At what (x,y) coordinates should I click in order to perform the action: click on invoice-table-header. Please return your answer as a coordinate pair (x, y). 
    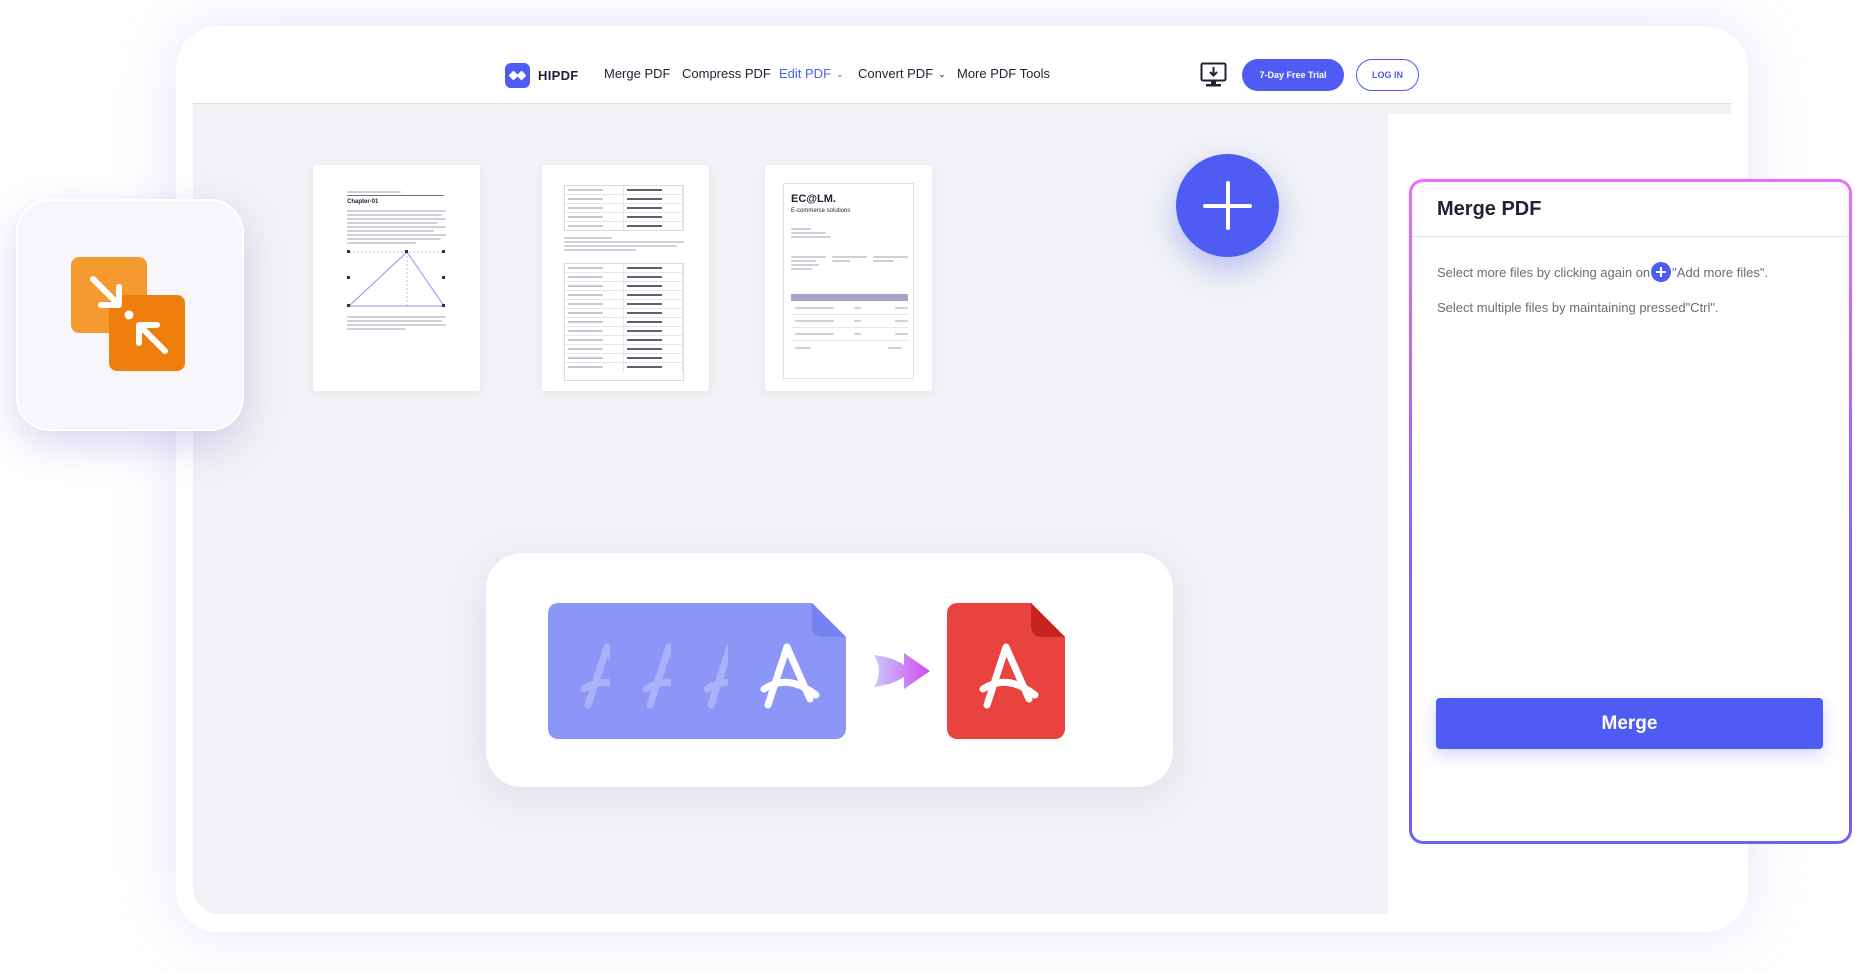
    Looking at the image, I should click on (849, 297).